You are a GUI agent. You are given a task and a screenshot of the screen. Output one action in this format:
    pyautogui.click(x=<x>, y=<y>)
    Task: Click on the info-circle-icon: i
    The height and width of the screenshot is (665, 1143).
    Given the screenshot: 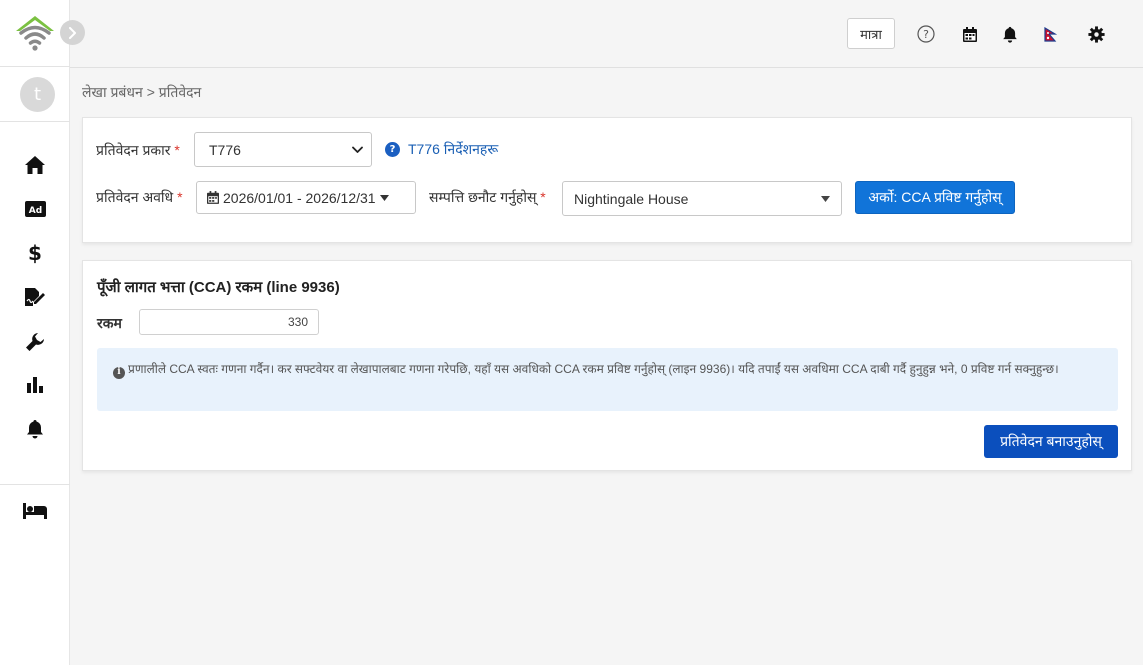 What is the action you would take?
    pyautogui.click(x=119, y=372)
    